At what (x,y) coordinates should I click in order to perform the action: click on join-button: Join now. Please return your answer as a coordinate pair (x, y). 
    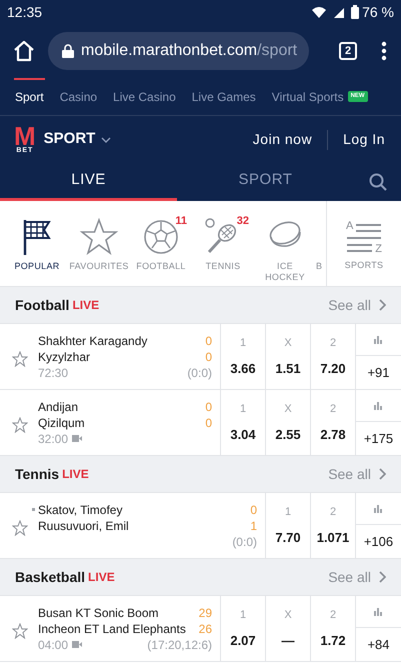
    Looking at the image, I should click on (282, 139).